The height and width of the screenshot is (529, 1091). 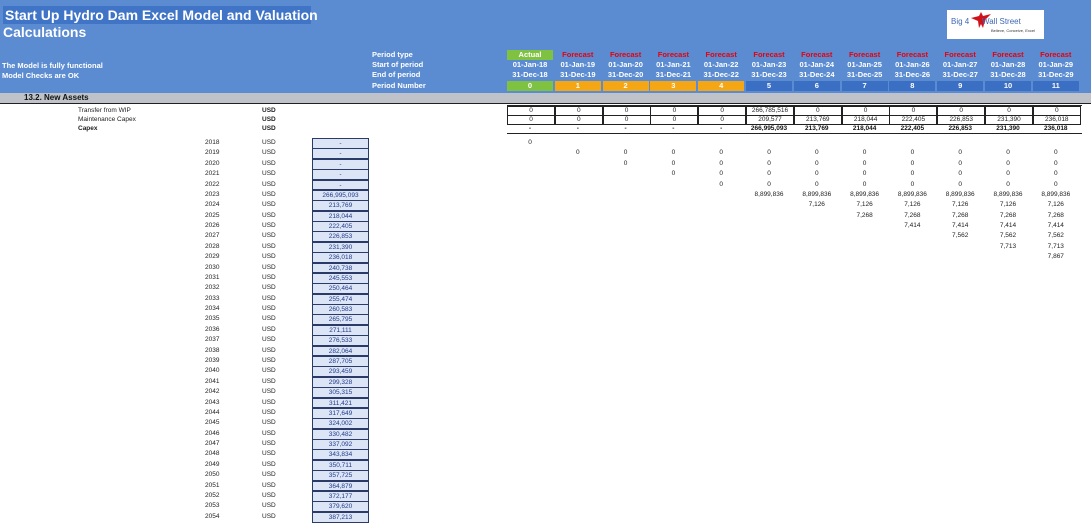 What do you see at coordinates (340, 216) in the screenshot?
I see `capex-value-cell: 218,044` at bounding box center [340, 216].